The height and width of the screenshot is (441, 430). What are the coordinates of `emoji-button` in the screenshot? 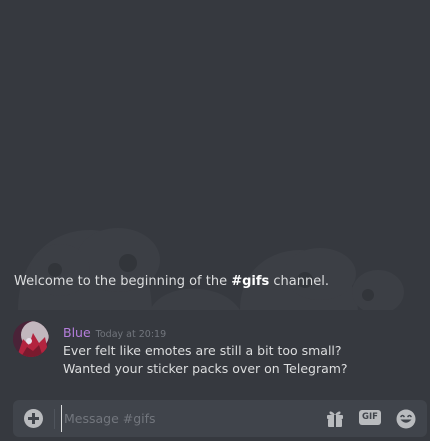 It's located at (406, 419).